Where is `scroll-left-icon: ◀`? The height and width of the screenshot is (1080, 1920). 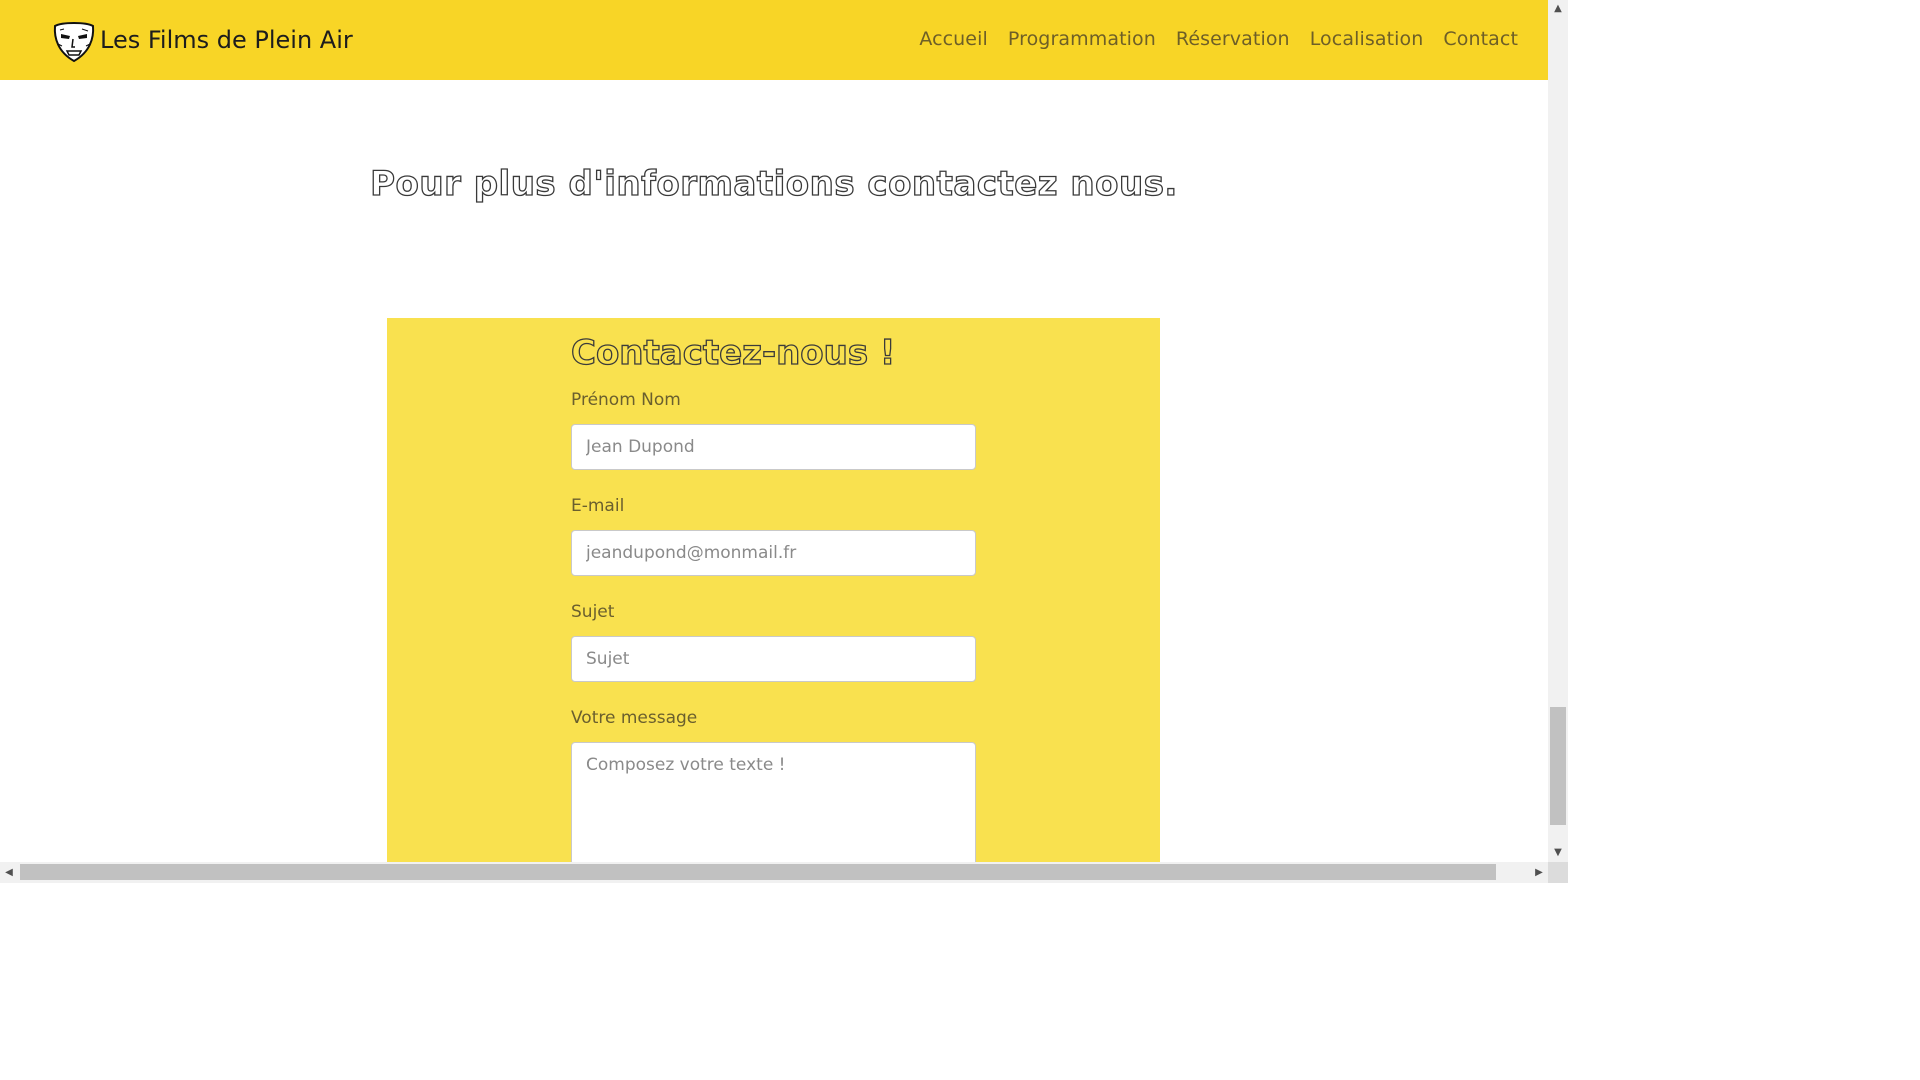
scroll-left-icon: ◀ is located at coordinates (9, 872).